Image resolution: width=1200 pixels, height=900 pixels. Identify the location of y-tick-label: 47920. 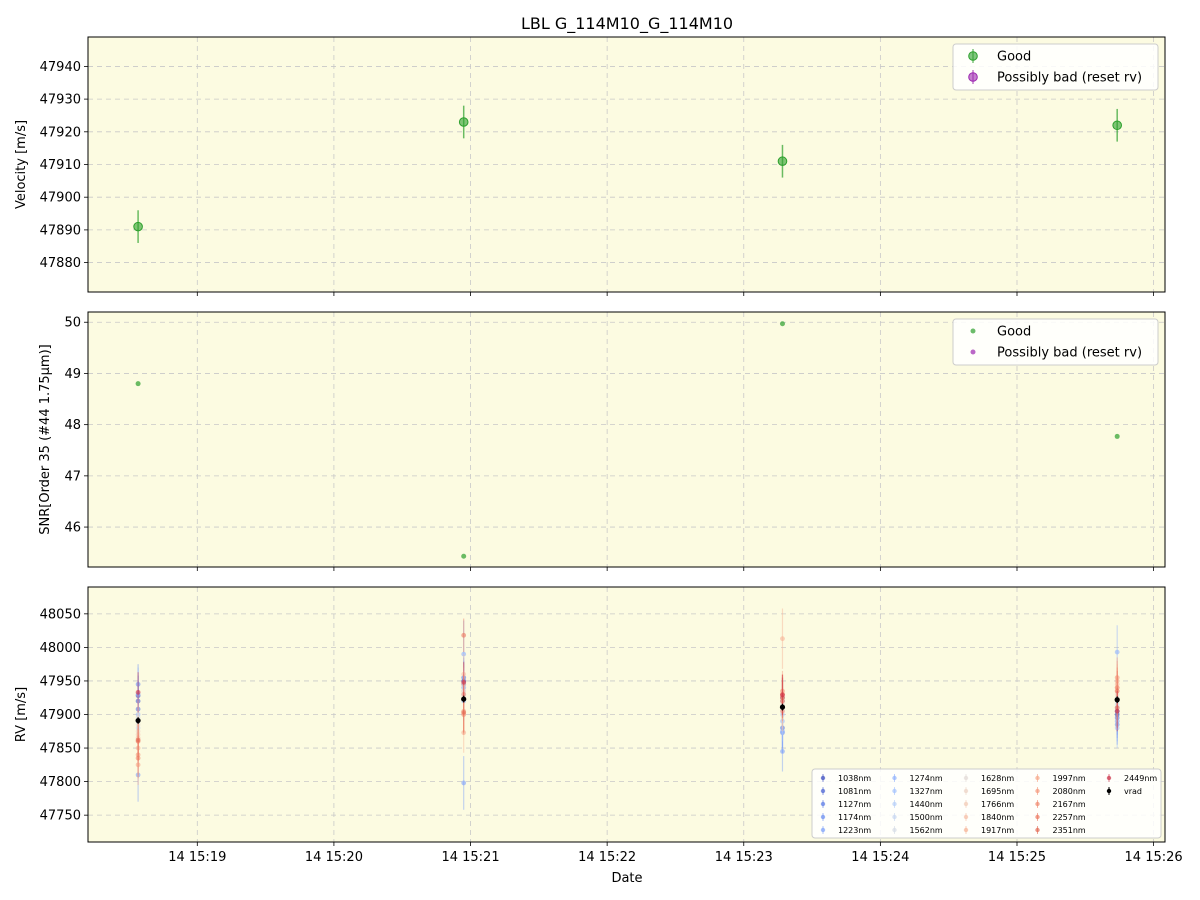
(60, 132).